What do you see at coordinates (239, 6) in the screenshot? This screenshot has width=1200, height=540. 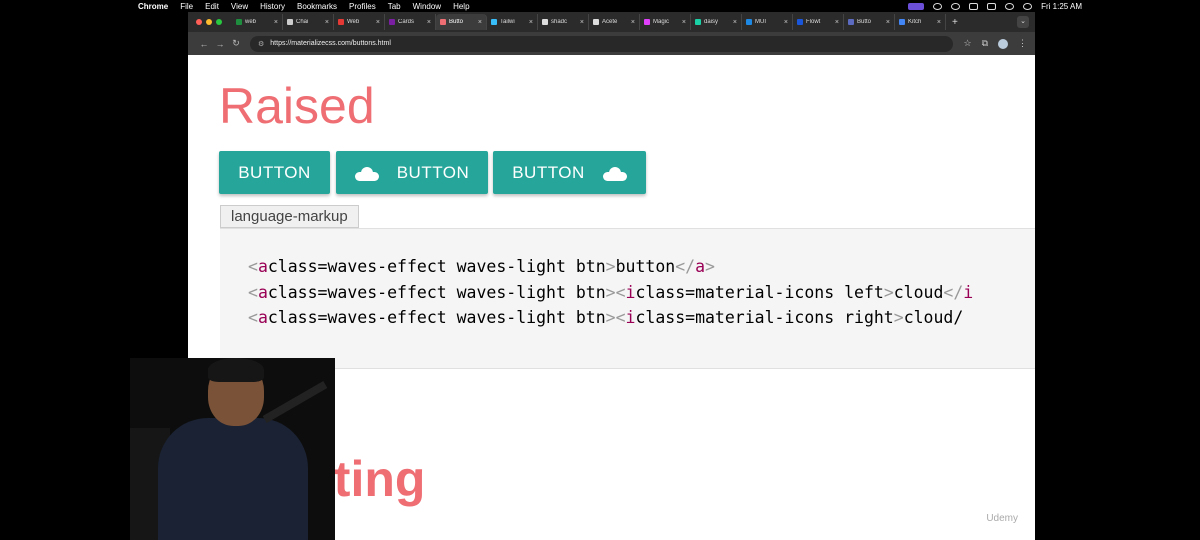 I see `menu-view: View` at bounding box center [239, 6].